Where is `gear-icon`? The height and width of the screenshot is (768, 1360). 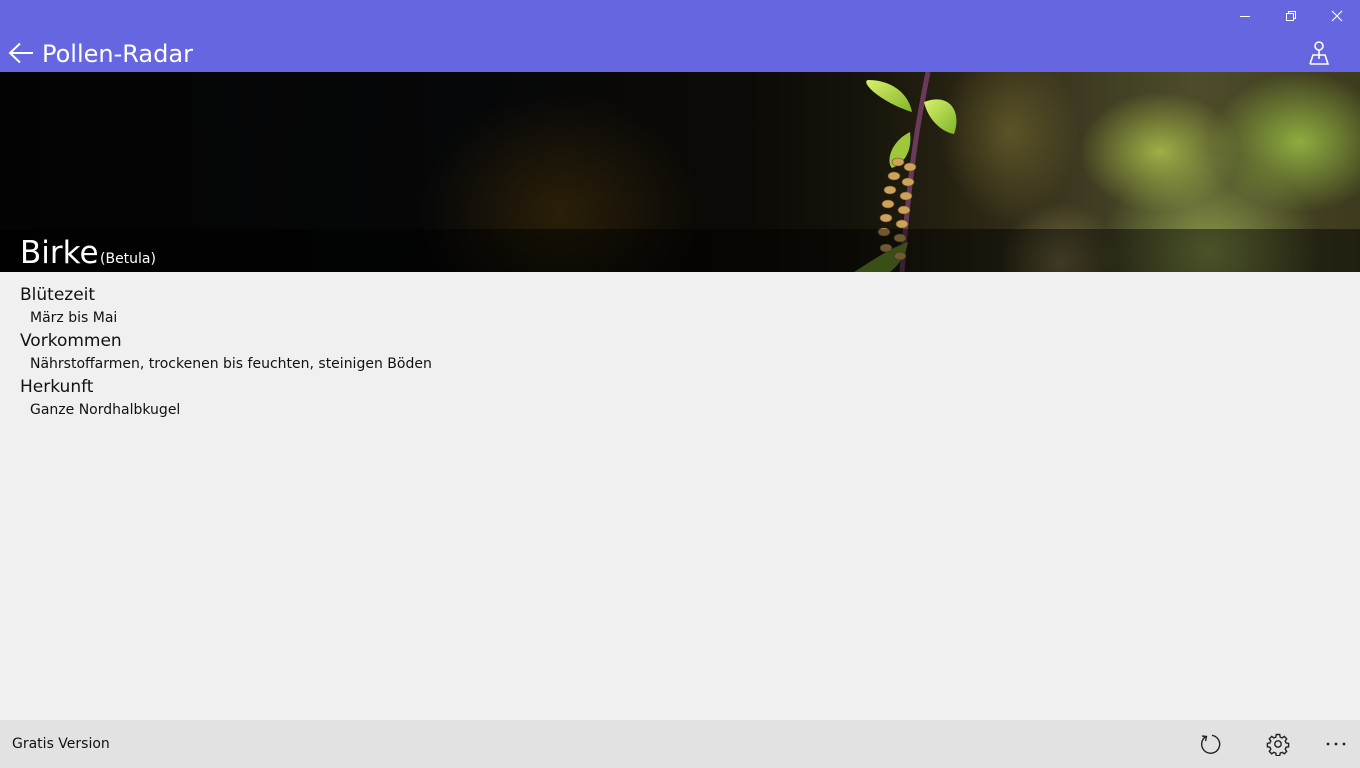 gear-icon is located at coordinates (1278, 744).